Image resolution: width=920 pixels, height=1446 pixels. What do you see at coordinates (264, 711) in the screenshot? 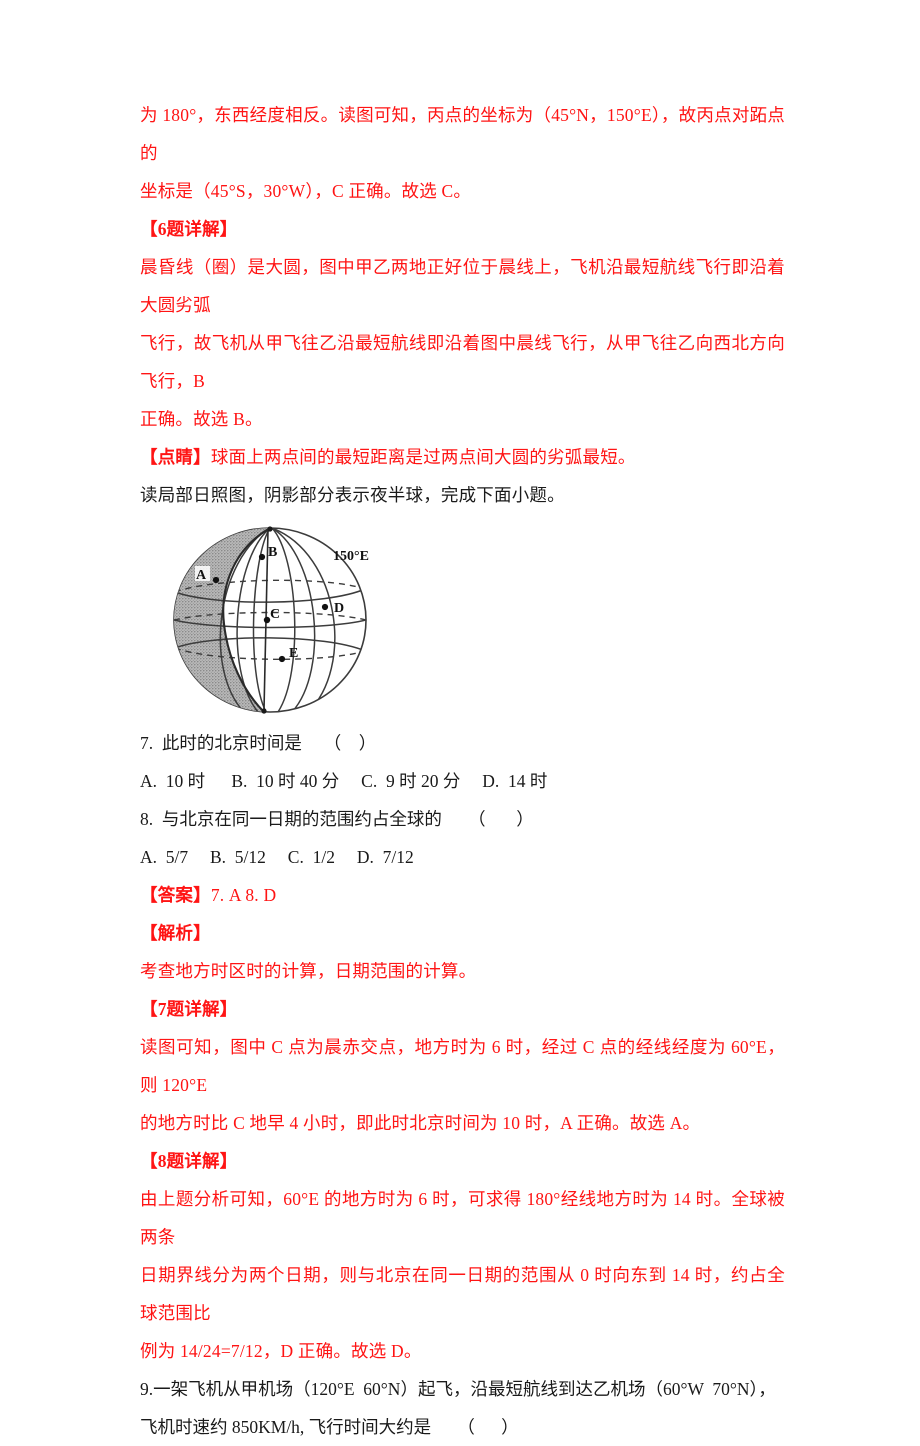
I see `south-pole-point` at bounding box center [264, 711].